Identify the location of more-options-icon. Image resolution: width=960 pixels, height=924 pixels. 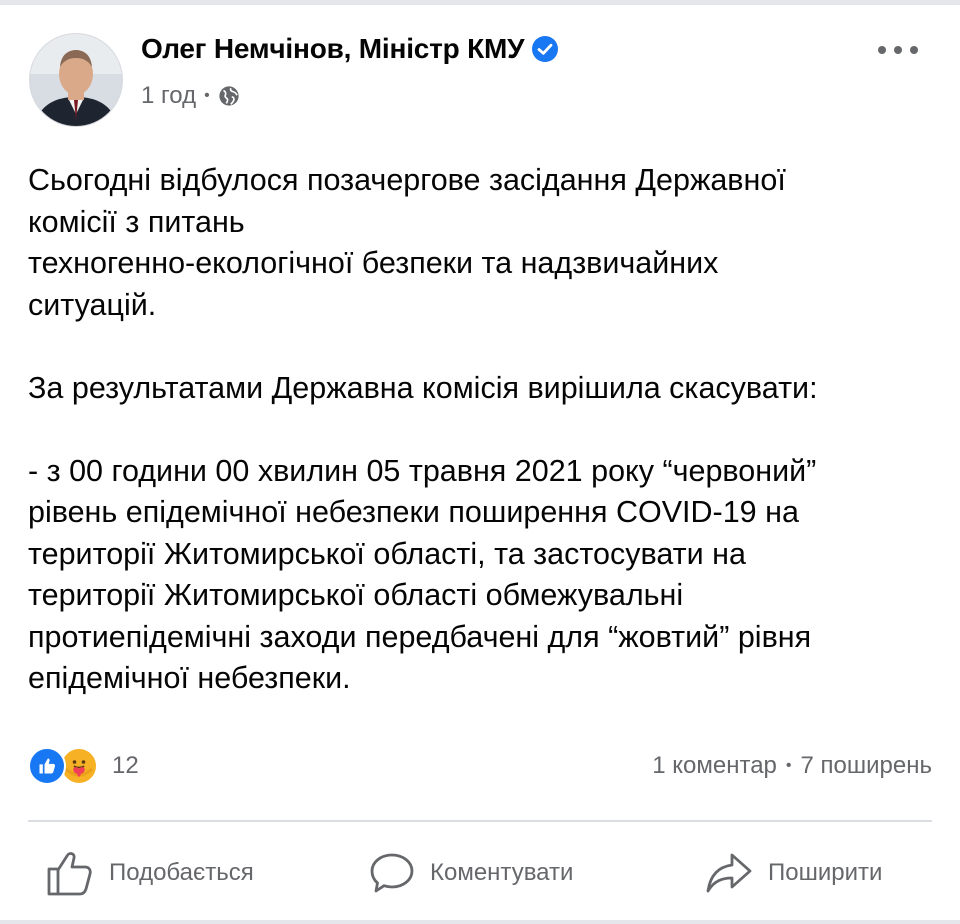
(898, 50).